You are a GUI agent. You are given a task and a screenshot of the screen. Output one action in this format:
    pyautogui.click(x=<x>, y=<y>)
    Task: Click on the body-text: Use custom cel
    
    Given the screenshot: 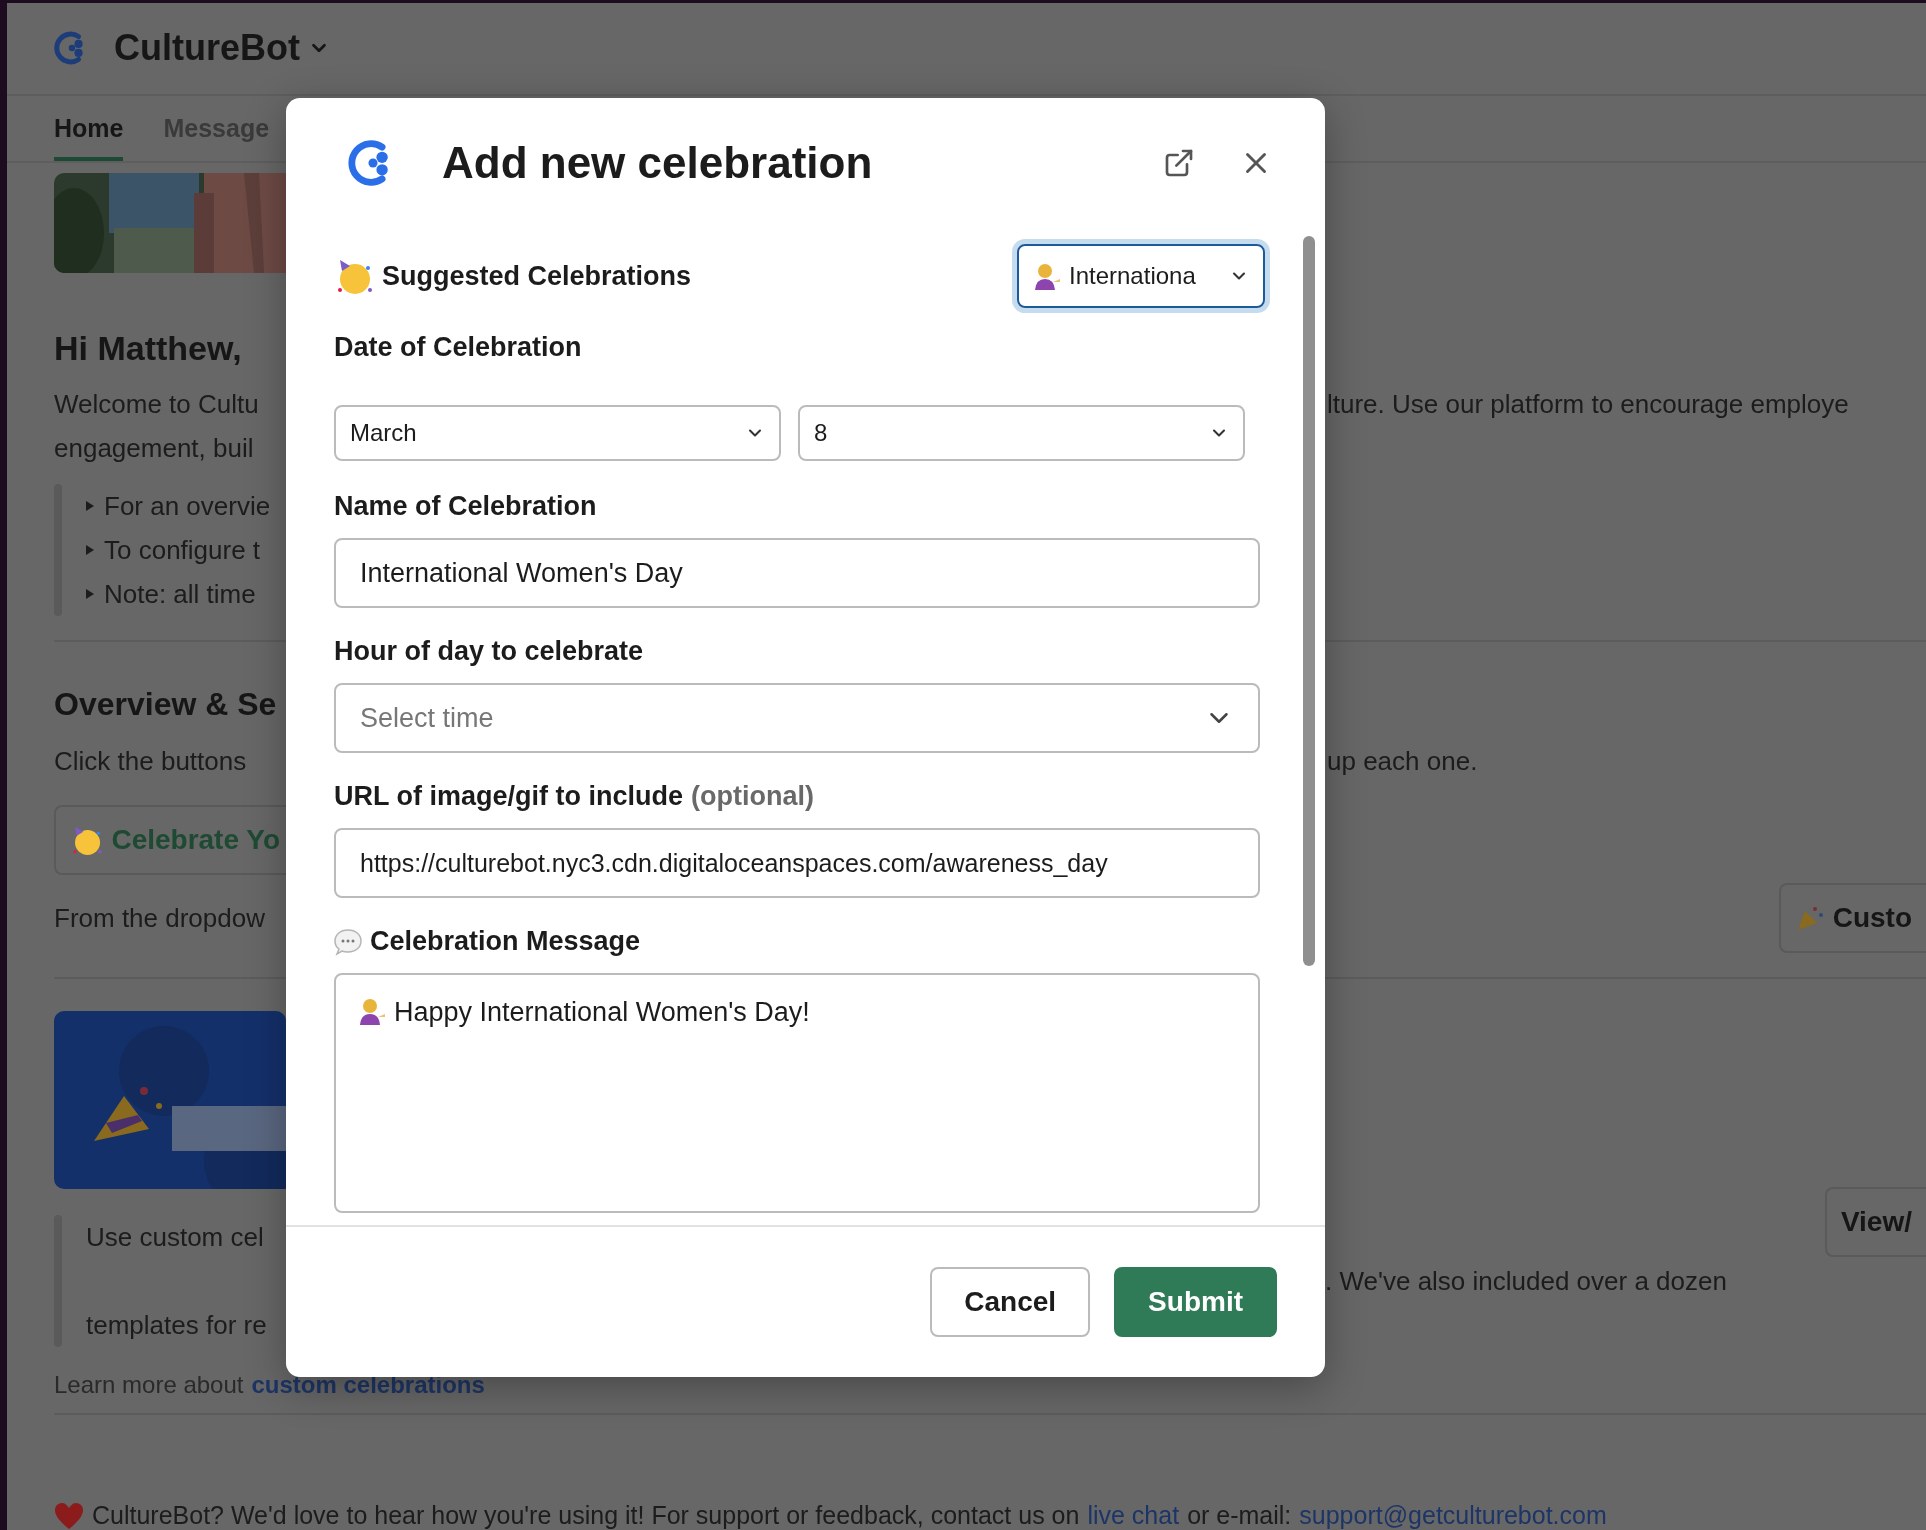 What is the action you would take?
    pyautogui.click(x=175, y=1237)
    